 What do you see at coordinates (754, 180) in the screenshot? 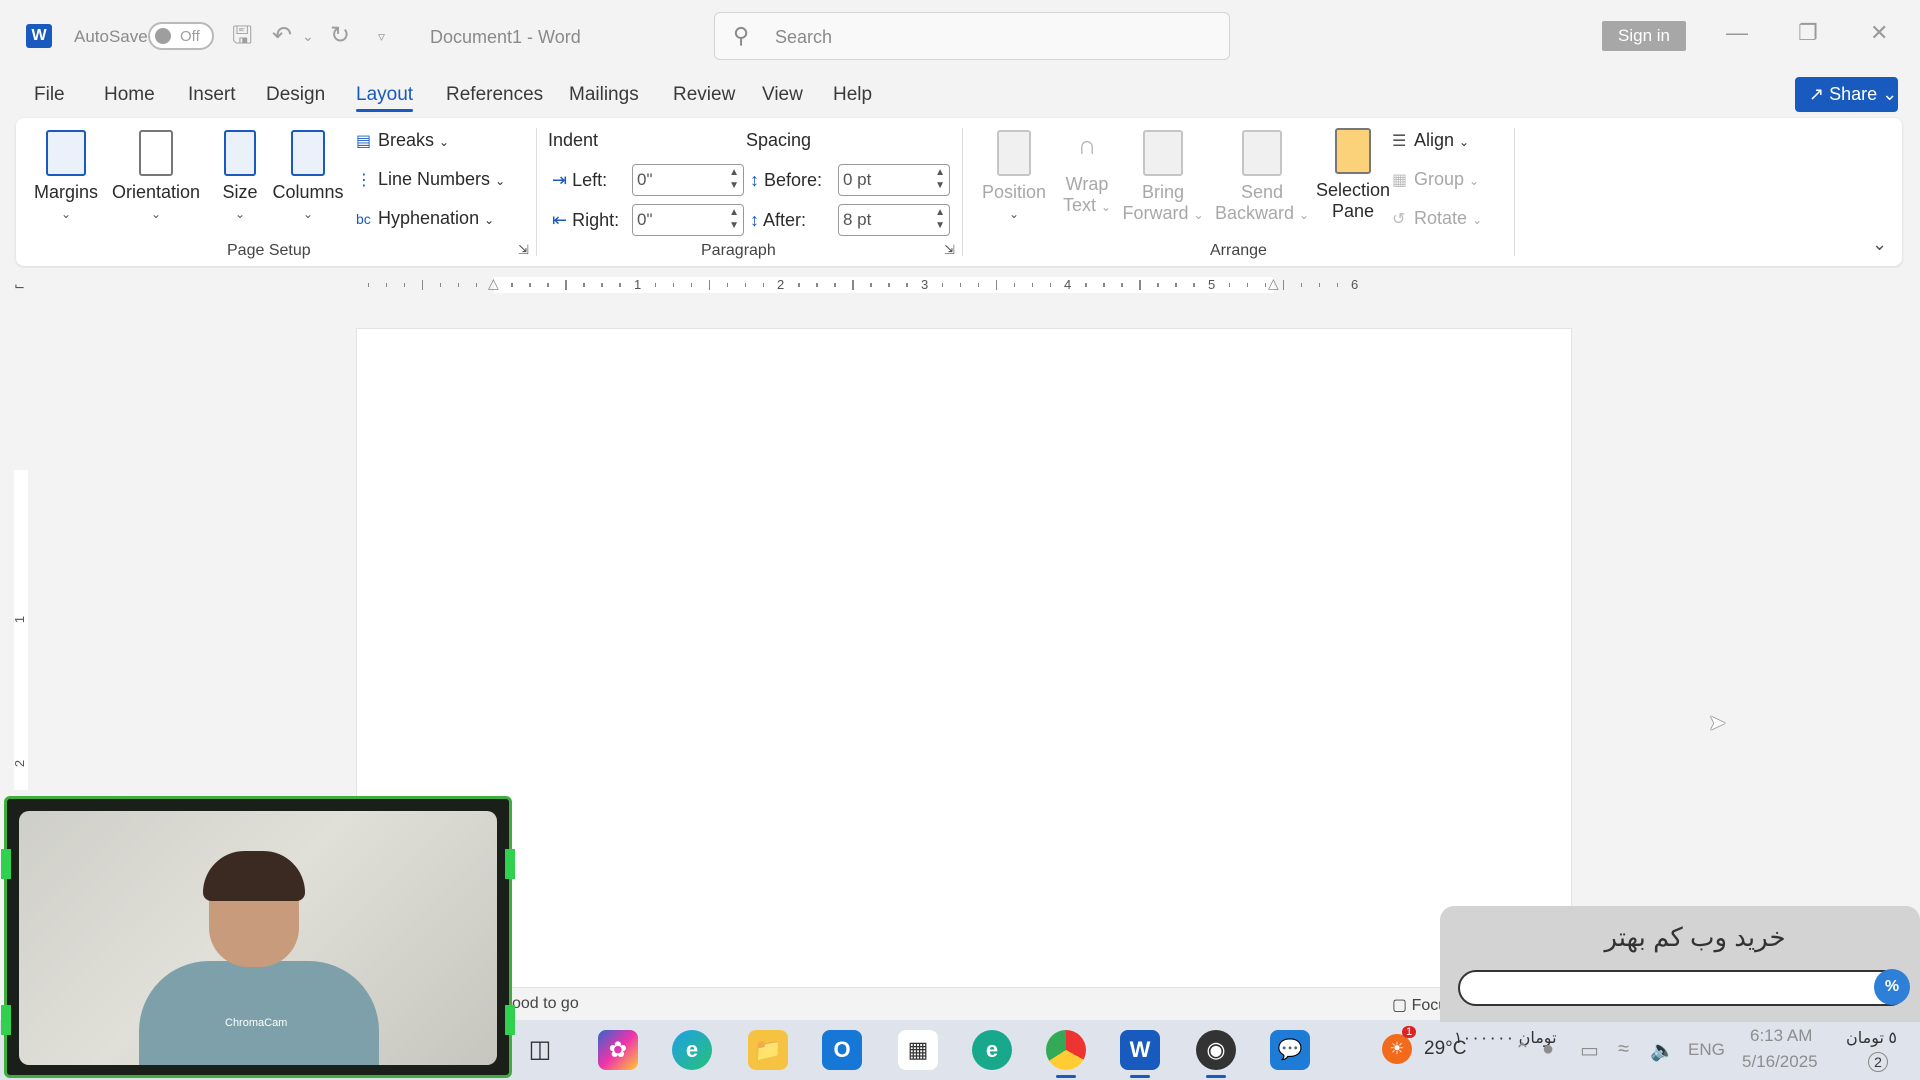
I see `spacing-before-icon: ↕` at bounding box center [754, 180].